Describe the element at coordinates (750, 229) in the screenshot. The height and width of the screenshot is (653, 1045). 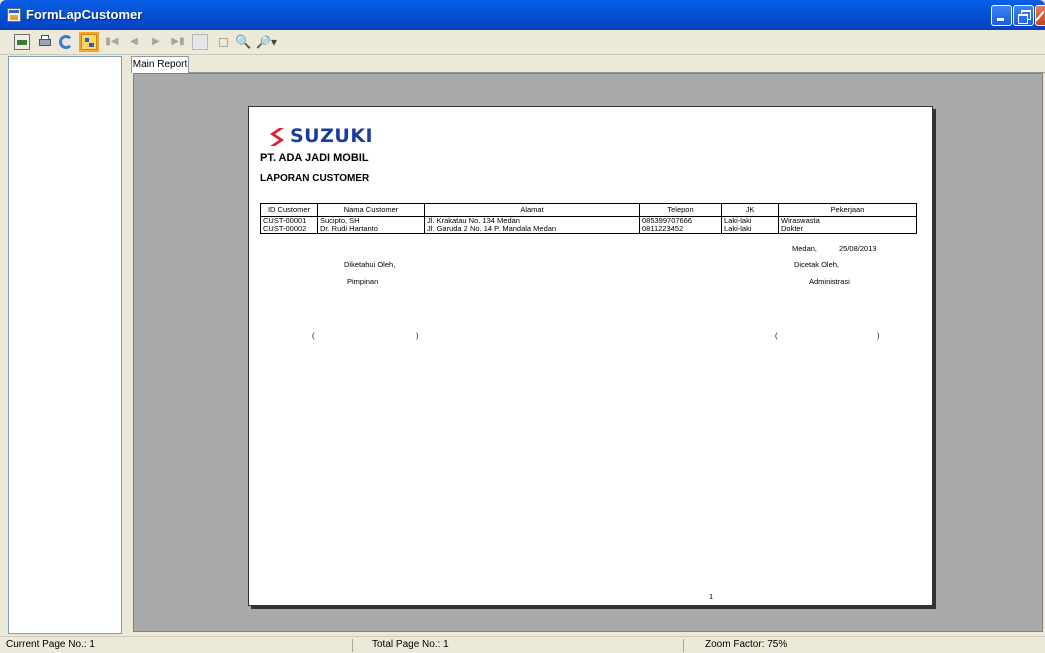
I see `table-cell: Laki-laki` at that location.